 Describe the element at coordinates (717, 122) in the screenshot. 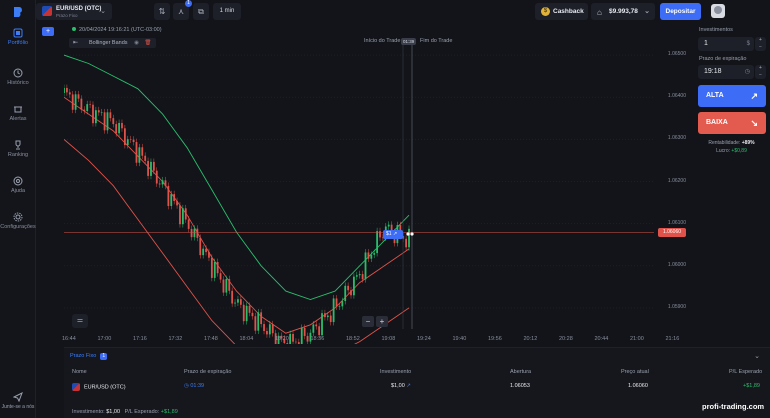

I see `put-label: BAIXA` at that location.